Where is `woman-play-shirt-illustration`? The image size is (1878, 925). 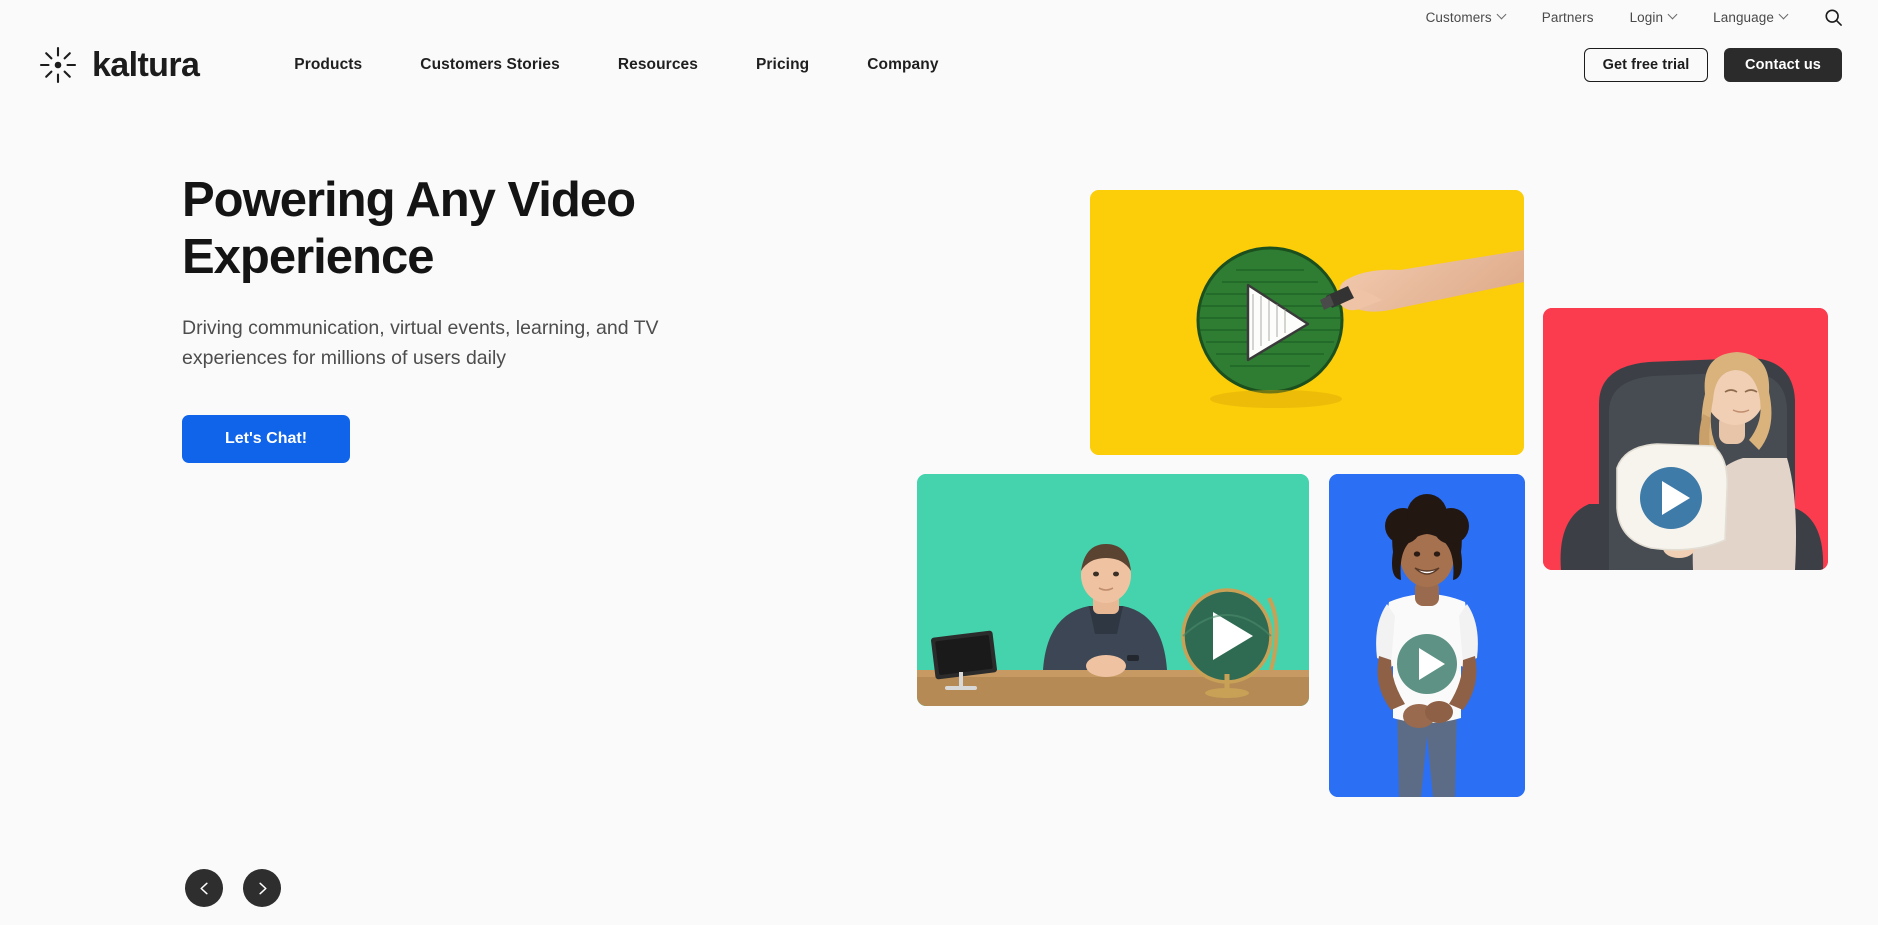 woman-play-shirt-illustration is located at coordinates (1427, 635).